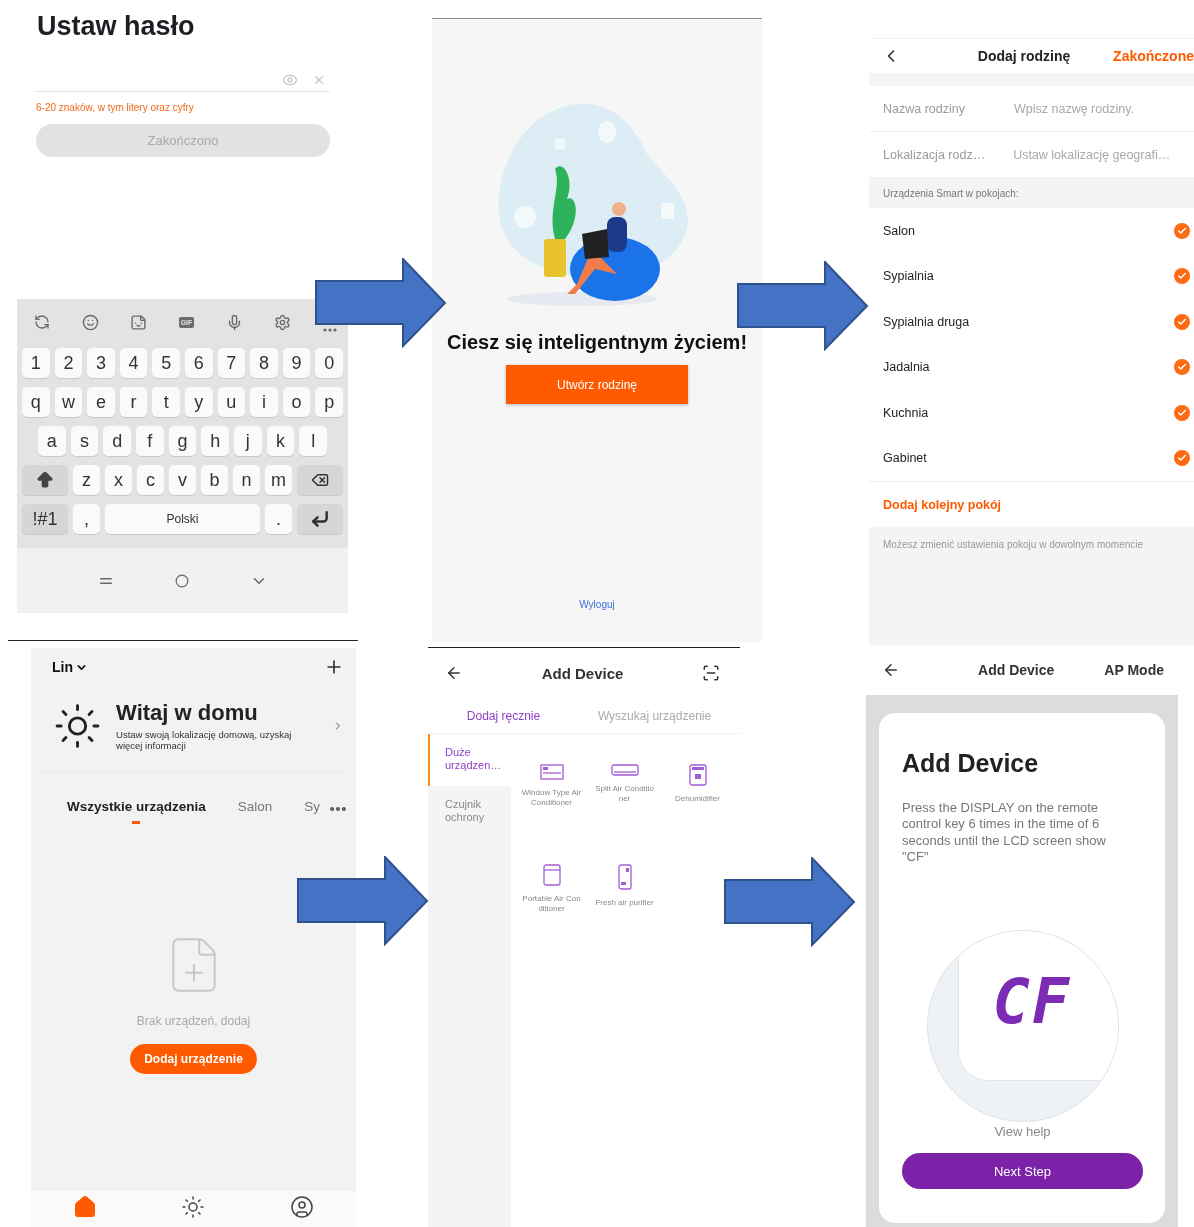 The width and height of the screenshot is (1194, 1227). I want to click on keyboard-key: y, so click(198, 402).